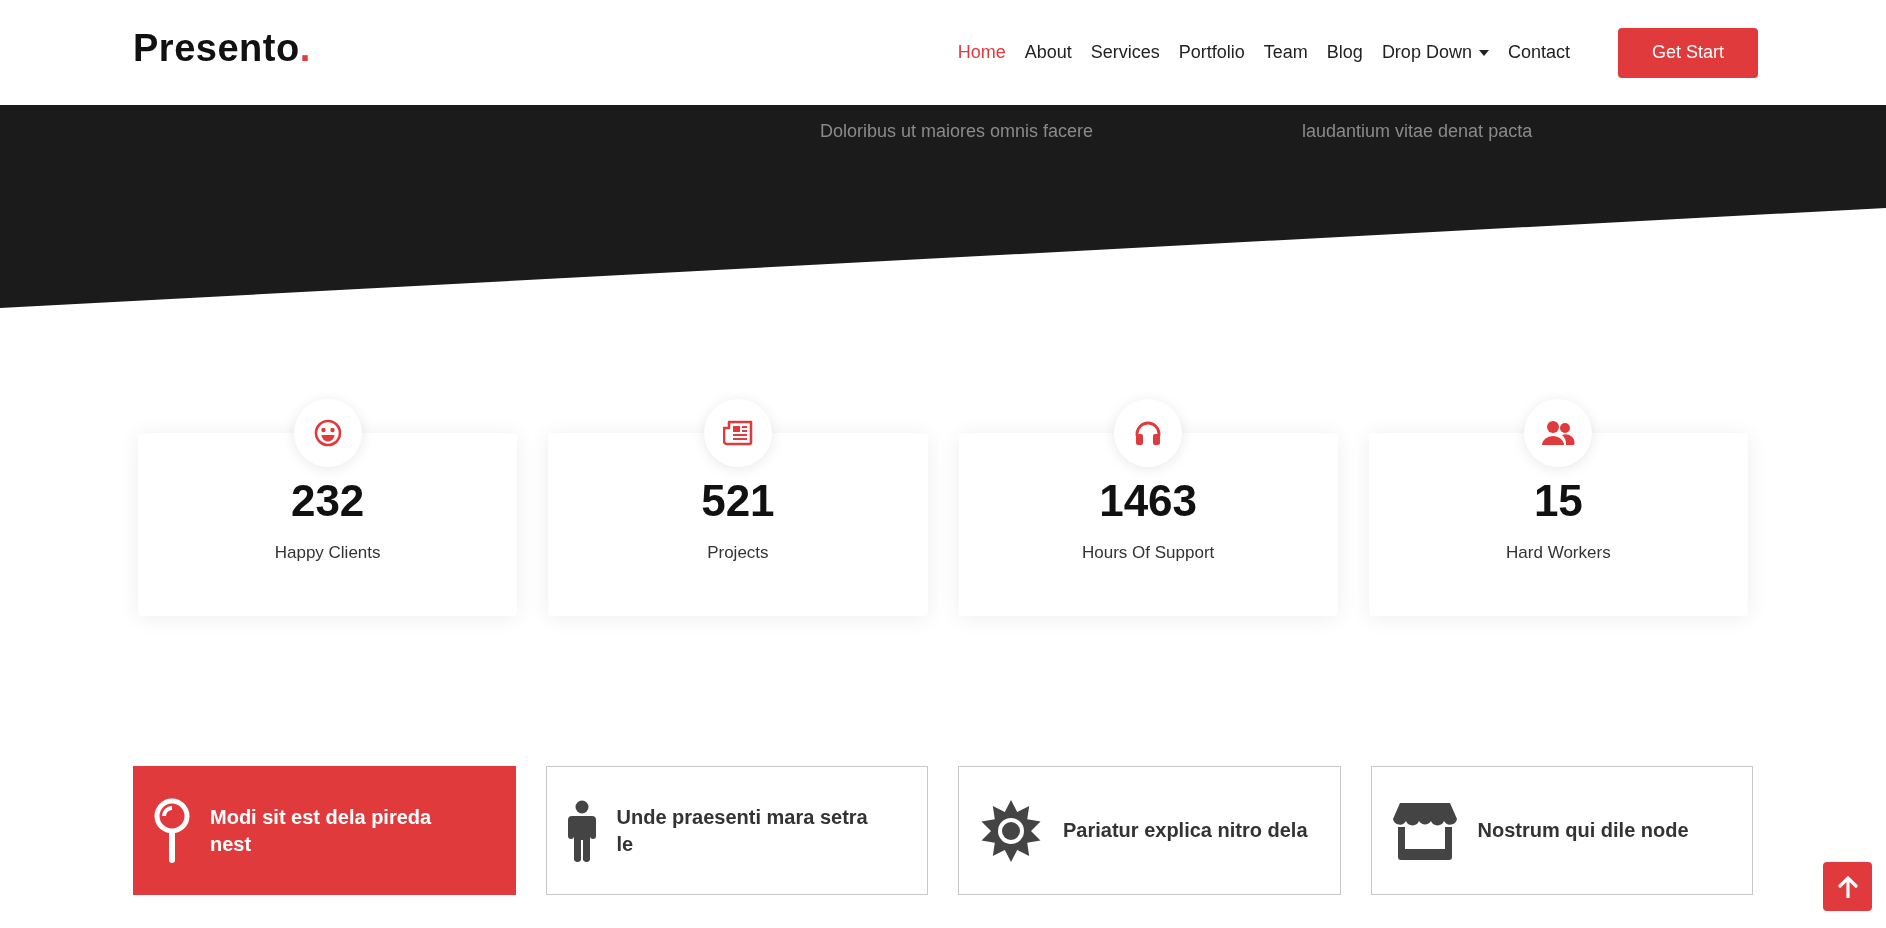  What do you see at coordinates (1148, 553) in the screenshot?
I see `stat-label: Hours Of Support` at bounding box center [1148, 553].